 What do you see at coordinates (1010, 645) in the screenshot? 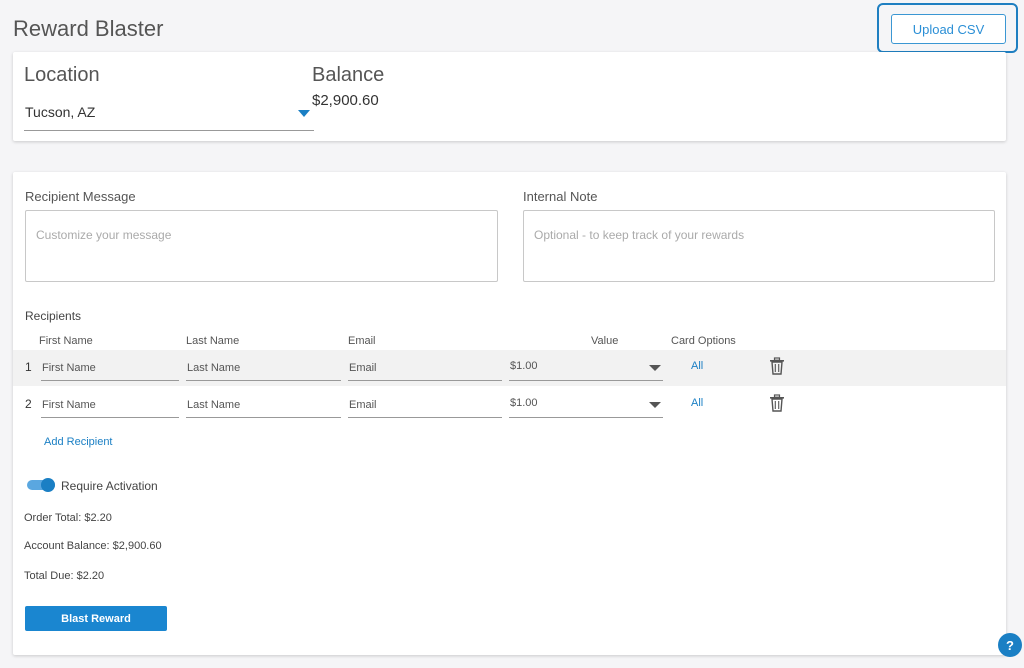
I see `help-icon: ?` at bounding box center [1010, 645].